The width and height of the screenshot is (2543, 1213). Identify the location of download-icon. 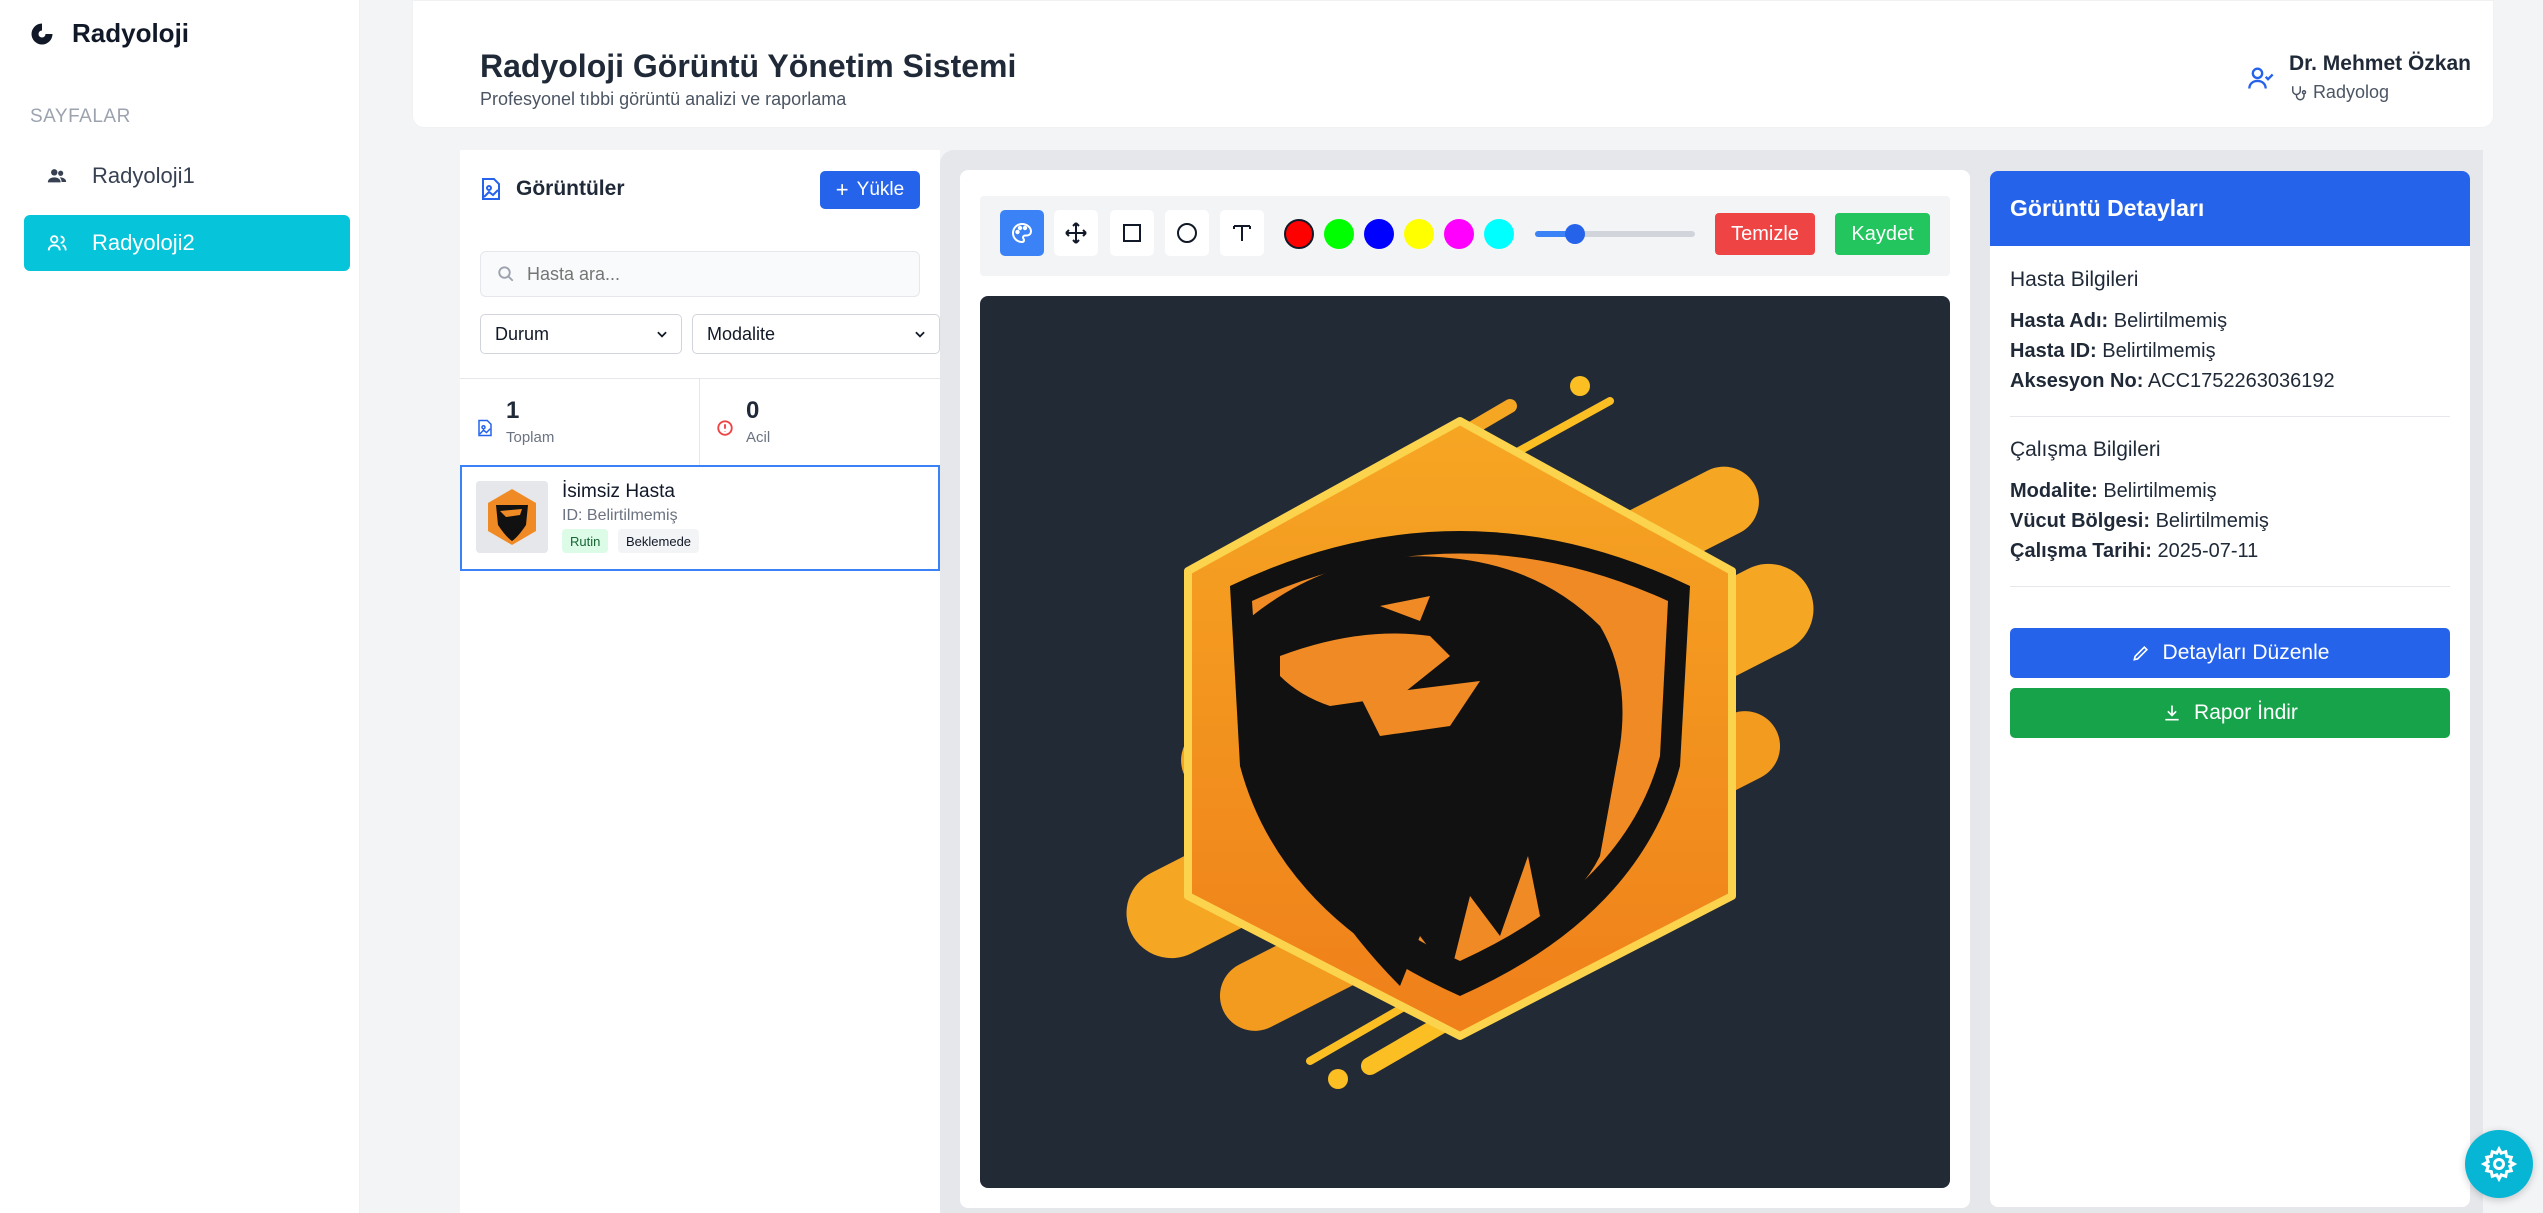
(2172, 713).